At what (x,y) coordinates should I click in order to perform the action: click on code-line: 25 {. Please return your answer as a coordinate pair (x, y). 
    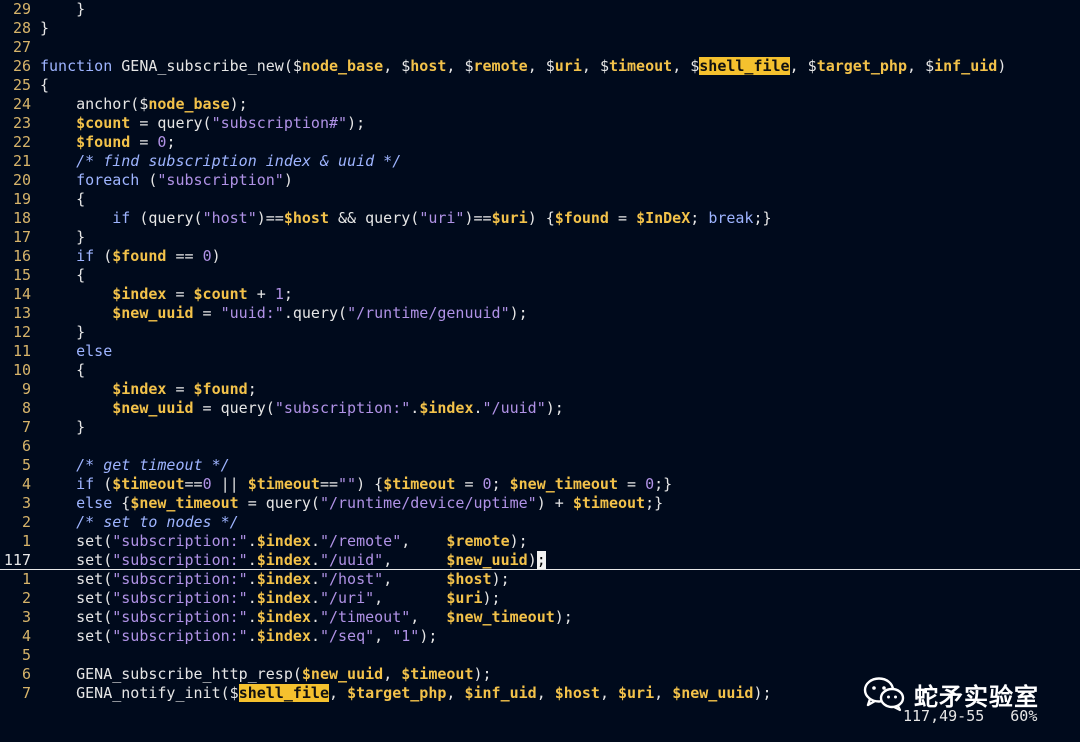
    Looking at the image, I should click on (540, 85).